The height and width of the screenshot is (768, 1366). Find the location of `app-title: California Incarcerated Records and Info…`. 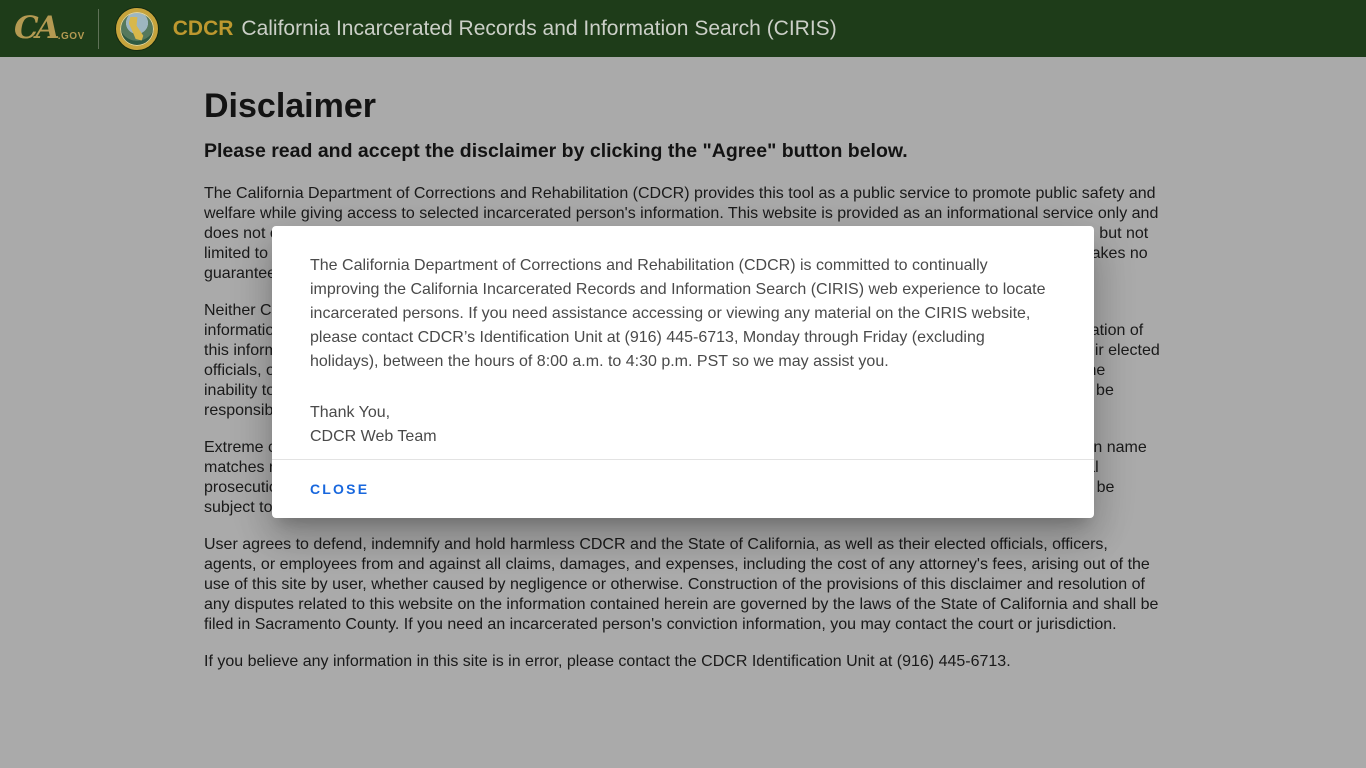

app-title: California Incarcerated Records and Info… is located at coordinates (539, 28).